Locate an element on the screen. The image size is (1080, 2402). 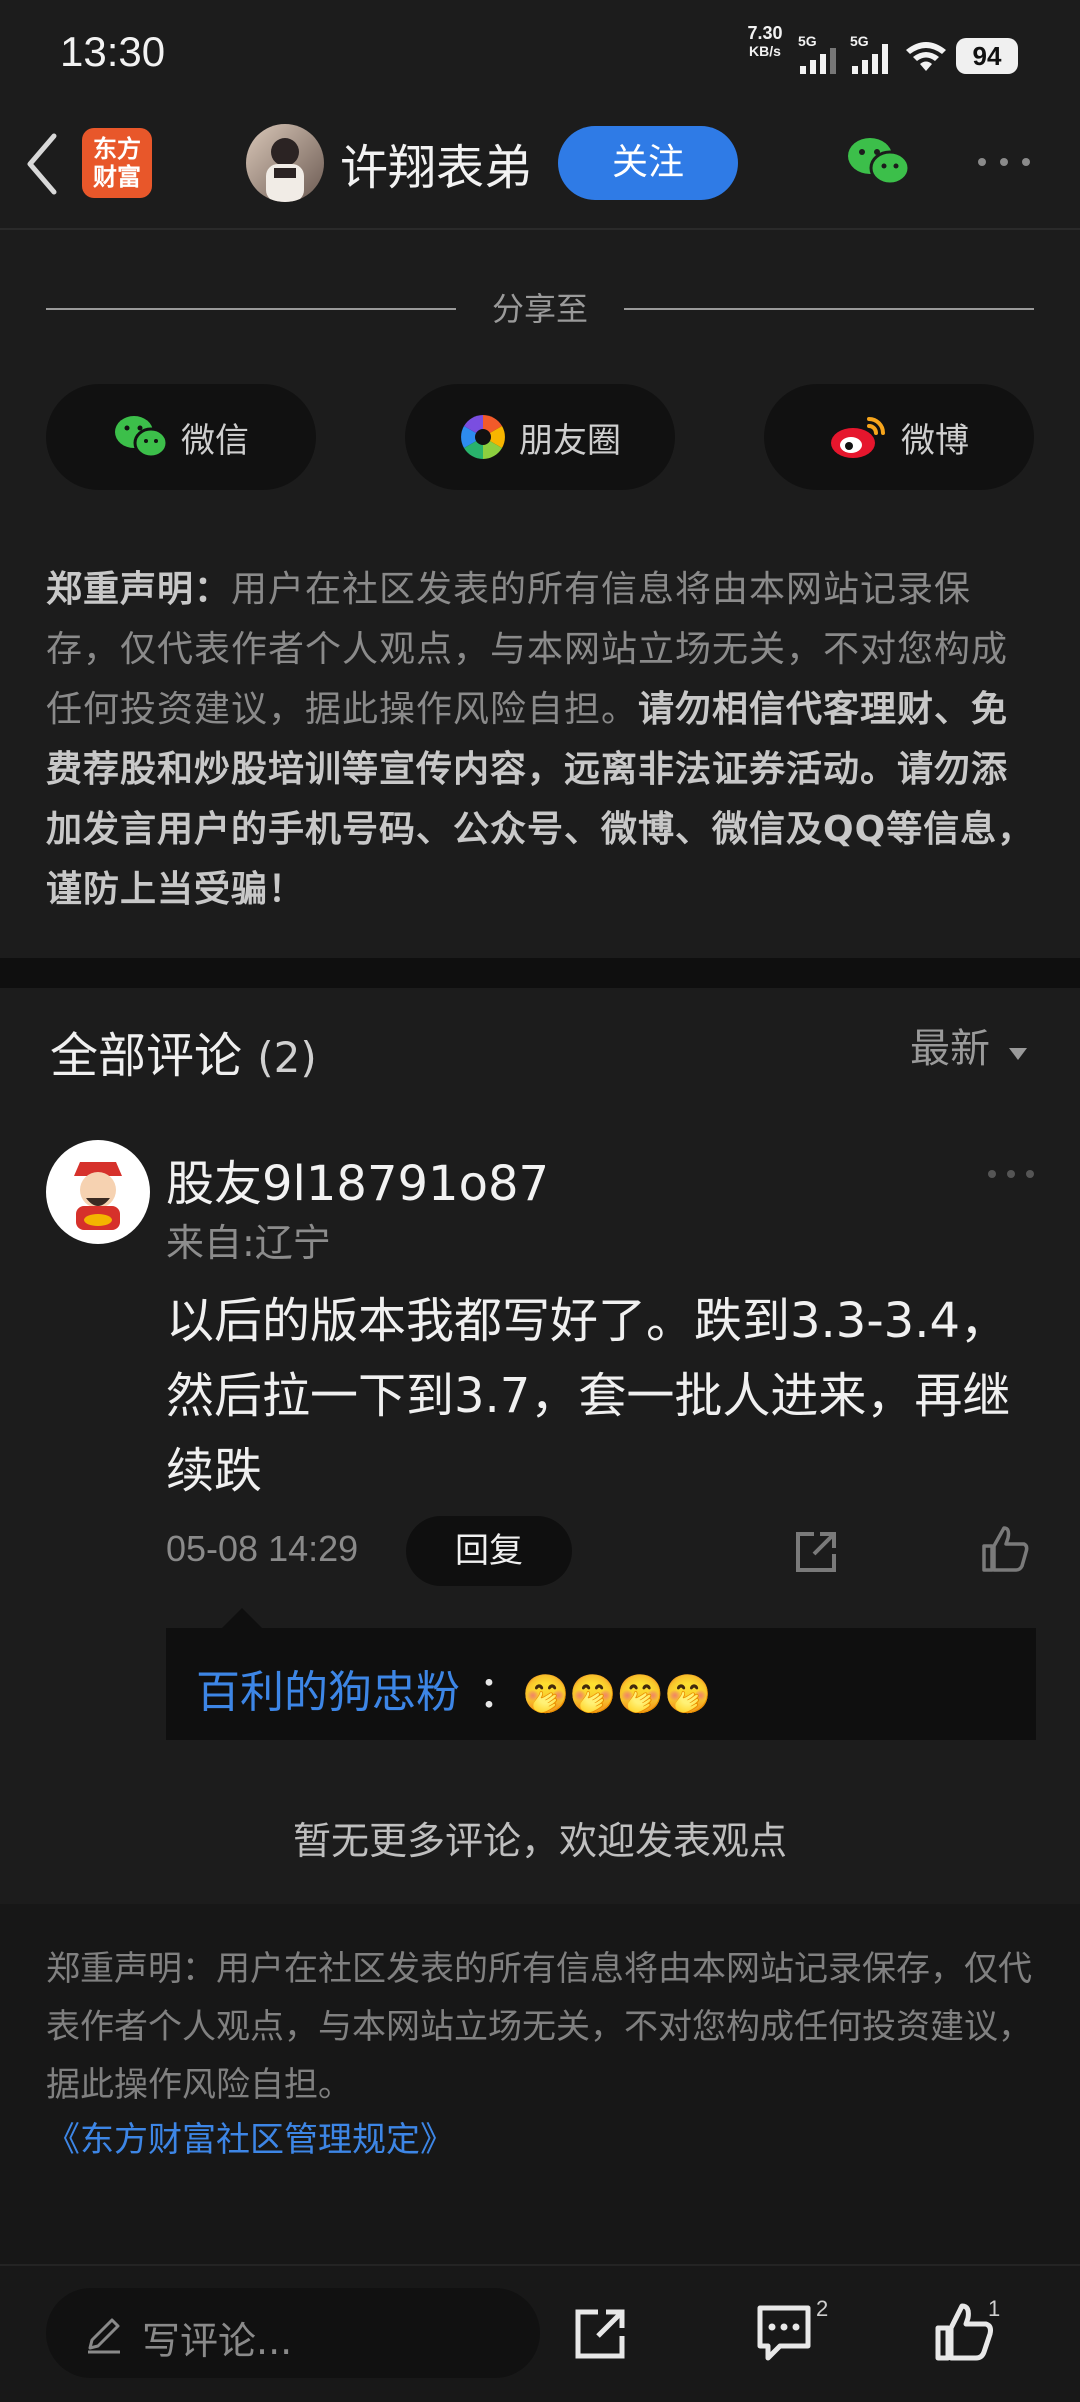
no-more-comments: 暂无更多评论，欢迎发表观点 is located at coordinates (539, 1841).